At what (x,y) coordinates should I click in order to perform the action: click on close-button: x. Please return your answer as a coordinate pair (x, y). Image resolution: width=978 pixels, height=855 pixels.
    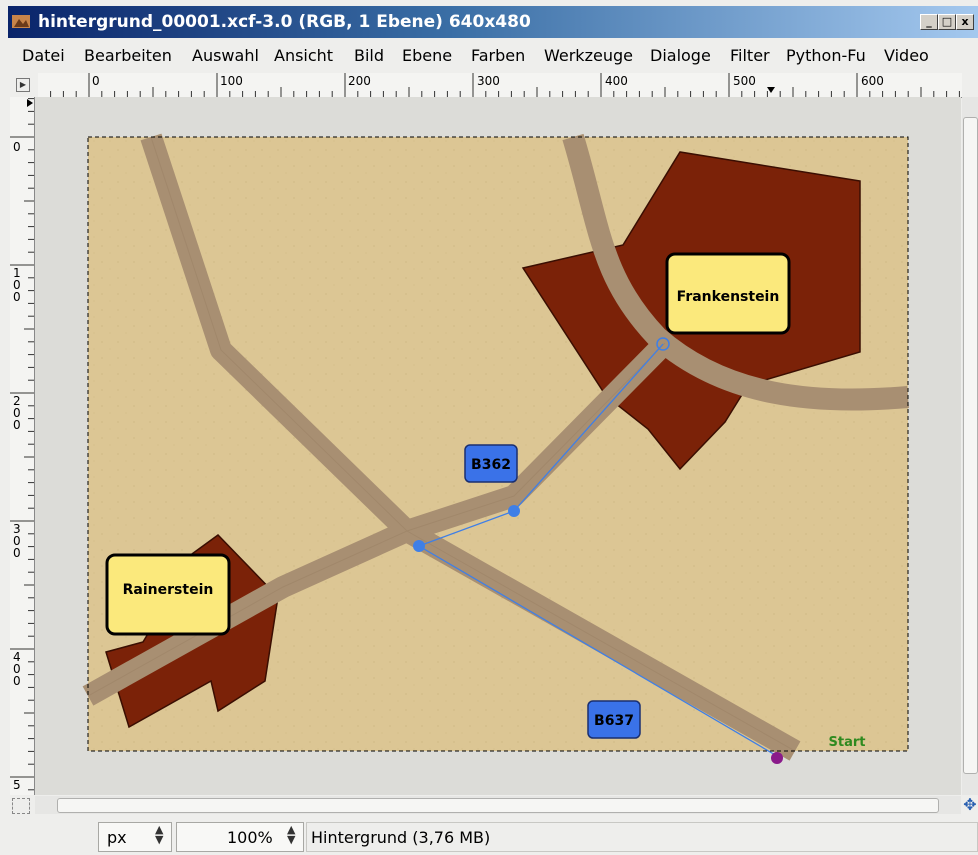
    Looking at the image, I should click on (965, 22).